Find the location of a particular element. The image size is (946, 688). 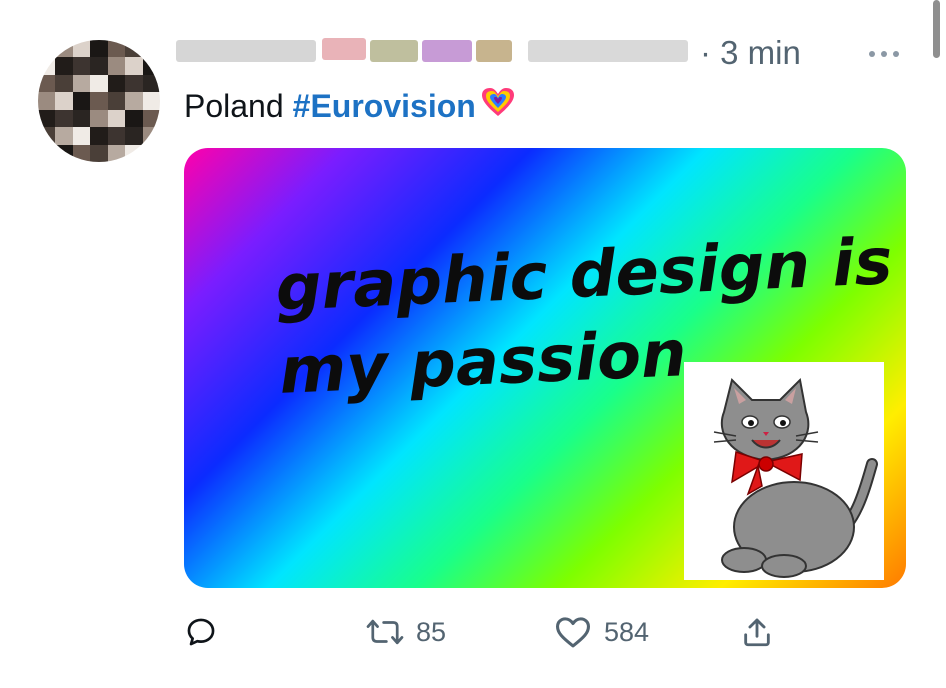

cat-illustration is located at coordinates (784, 471).